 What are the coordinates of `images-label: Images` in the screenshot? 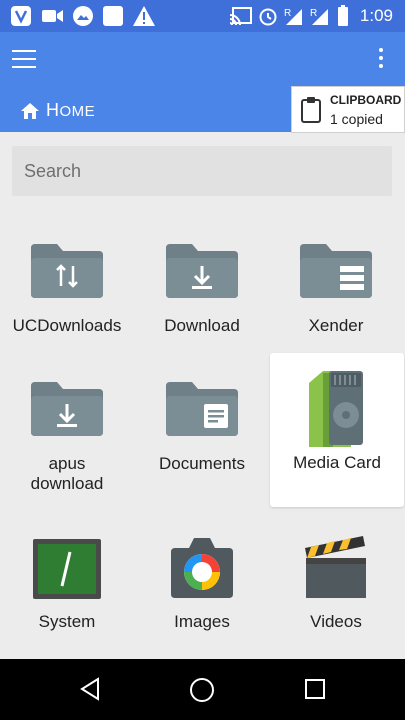 It's located at (202, 621).